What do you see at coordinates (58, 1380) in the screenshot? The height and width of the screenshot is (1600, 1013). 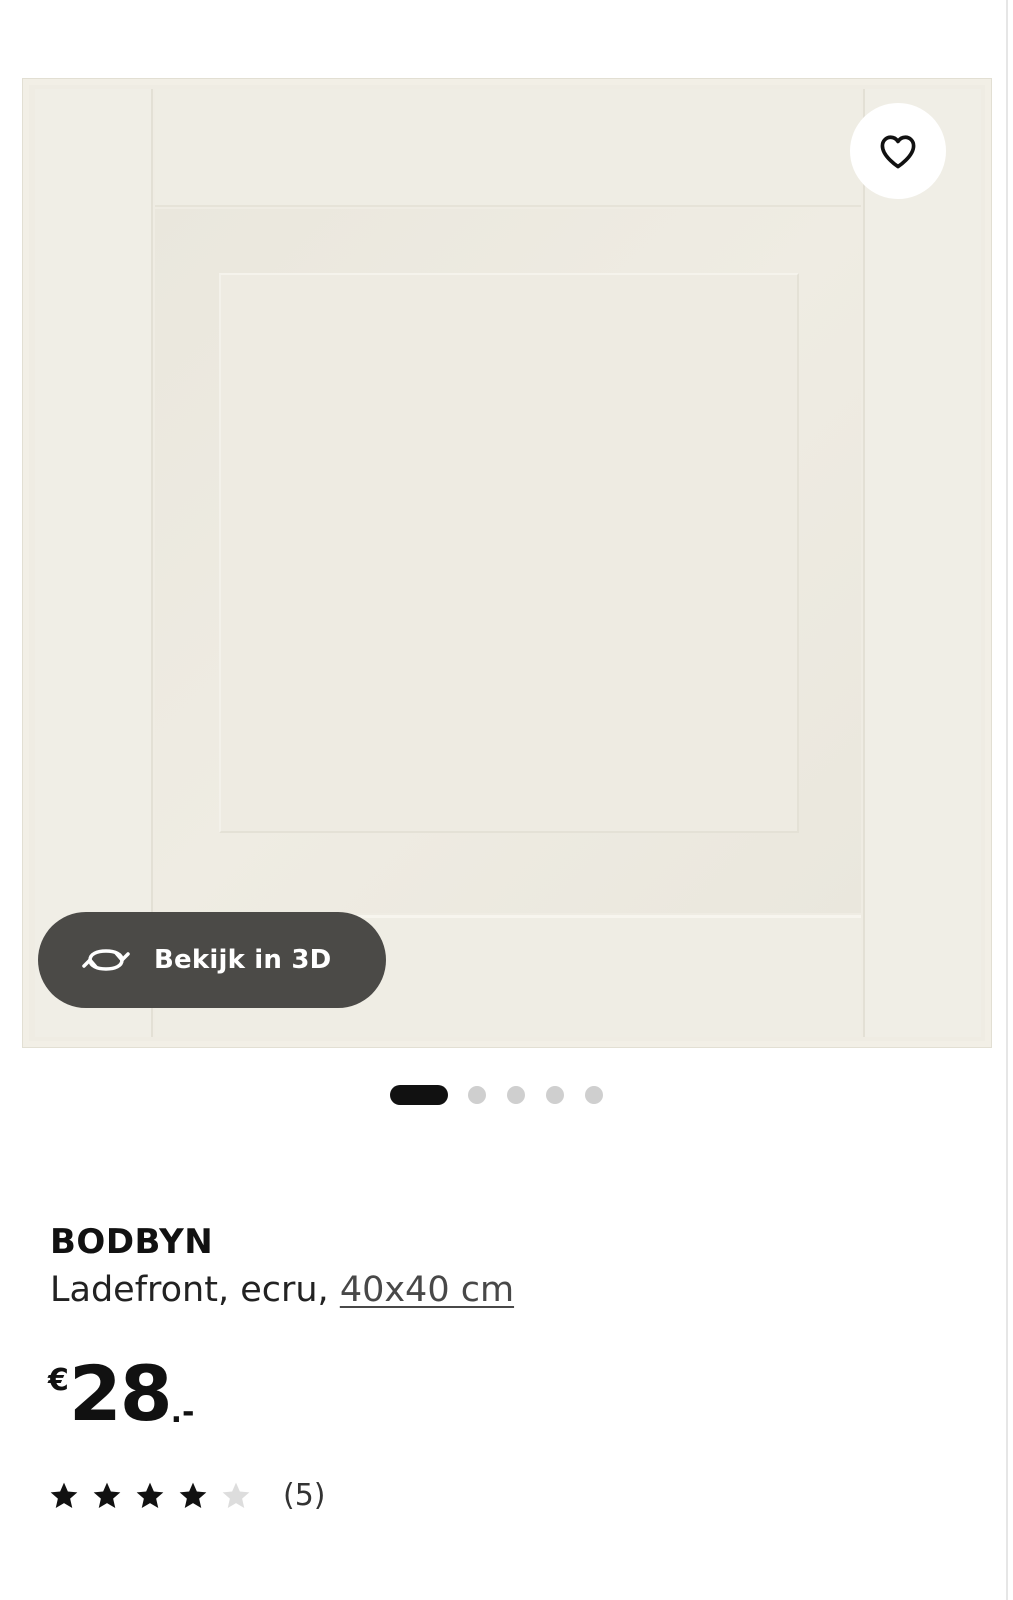 I see `price-currency: €` at bounding box center [58, 1380].